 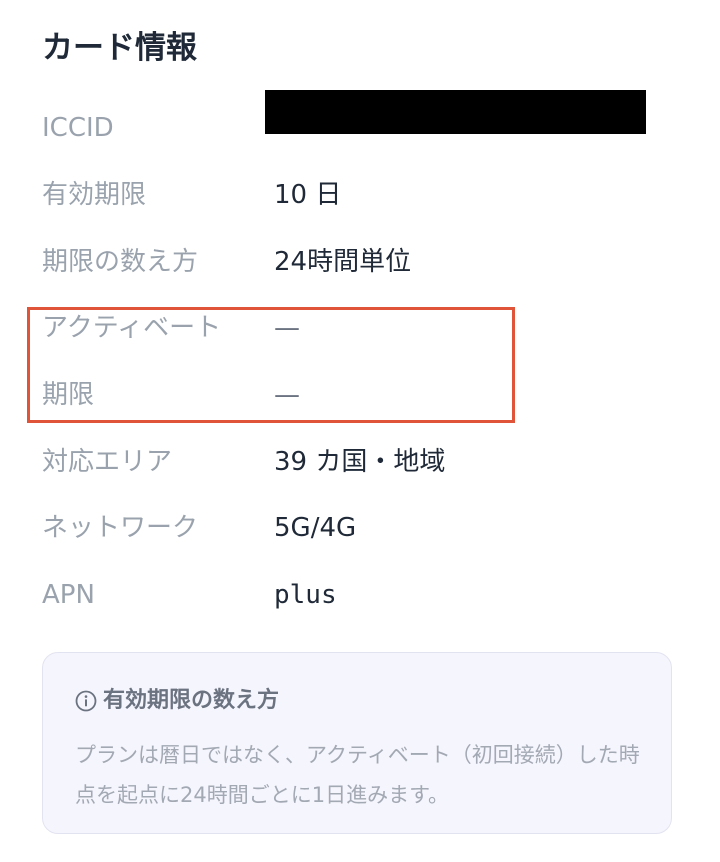 What do you see at coordinates (94, 195) in the screenshot?
I see `label-validity: 有効期限` at bounding box center [94, 195].